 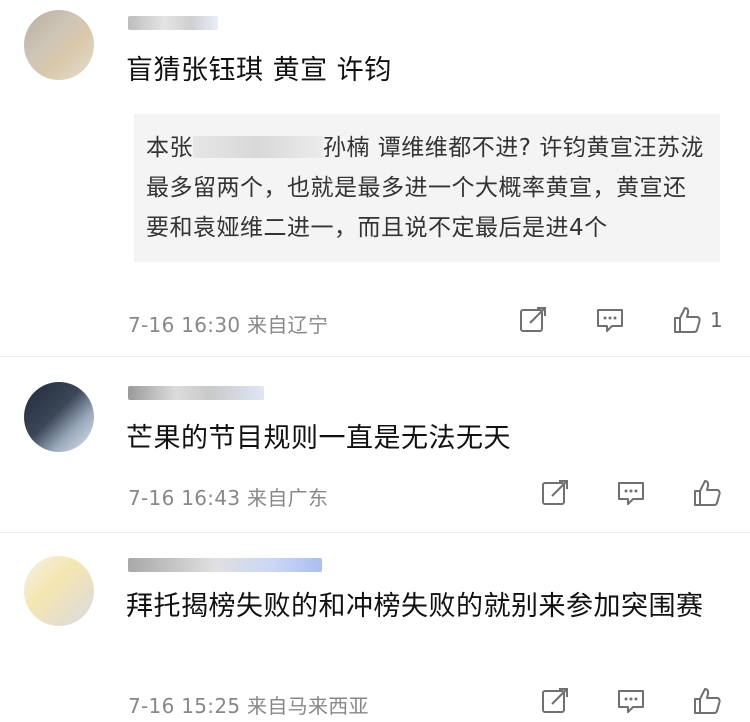 What do you see at coordinates (228, 325) in the screenshot?
I see `comment-meta: 7-16 16:30 来自辽宁` at bounding box center [228, 325].